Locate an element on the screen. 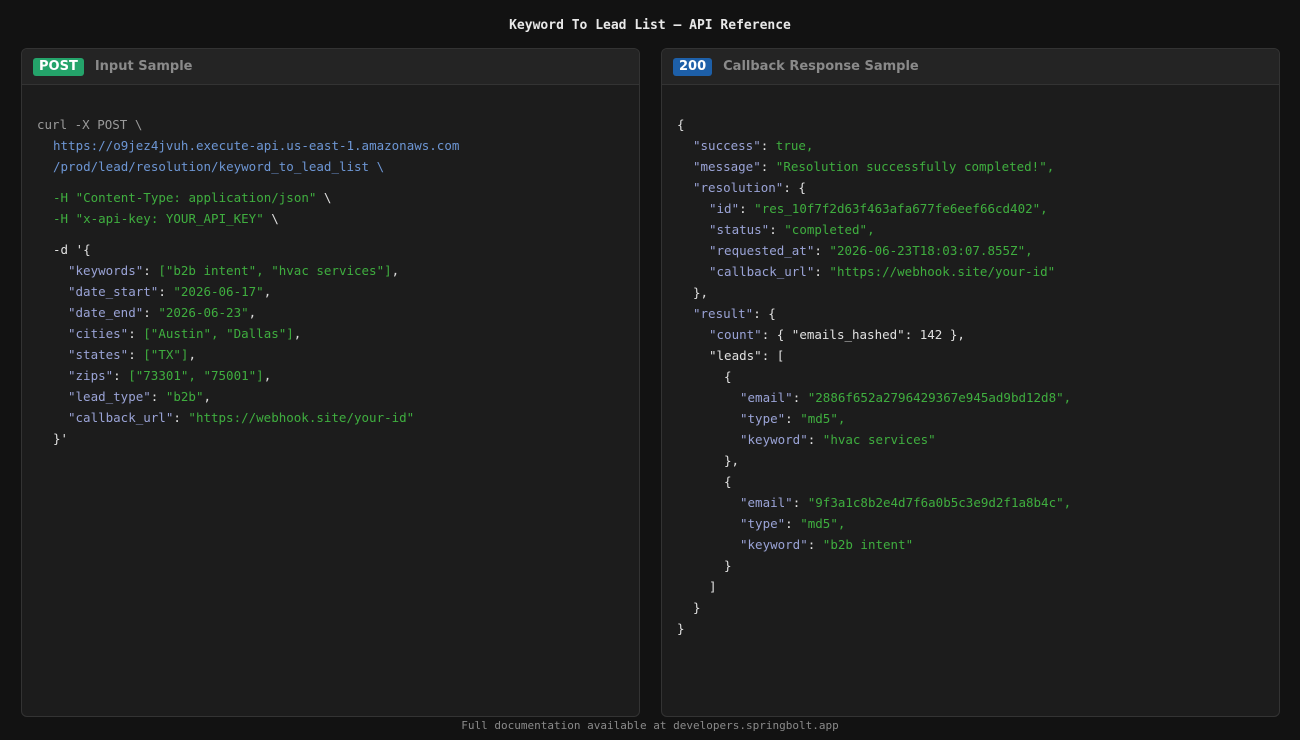 The height and width of the screenshot is (740, 1300). leads-close-line: ] is located at coordinates (713, 586).